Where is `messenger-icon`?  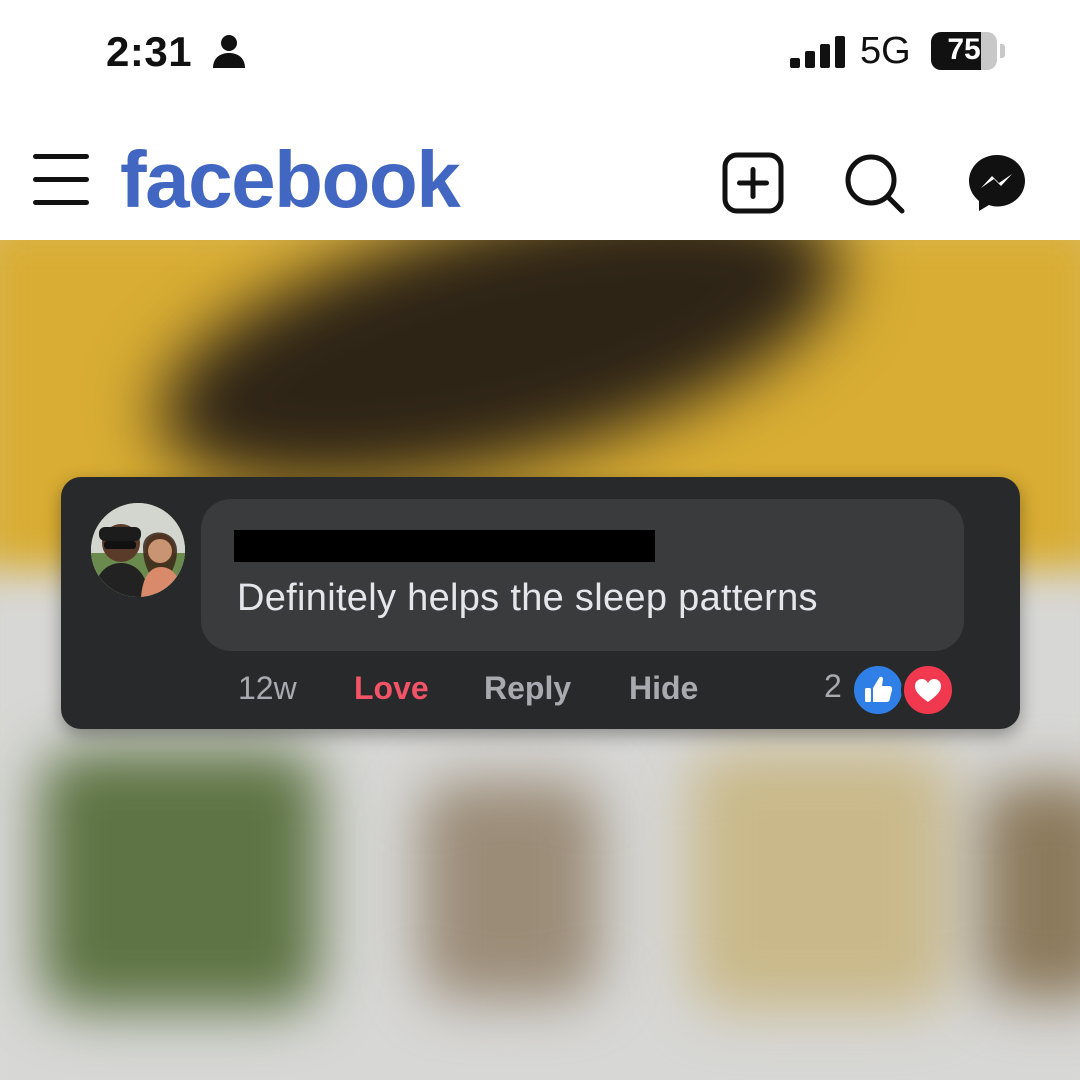
messenger-icon is located at coordinates (997, 183).